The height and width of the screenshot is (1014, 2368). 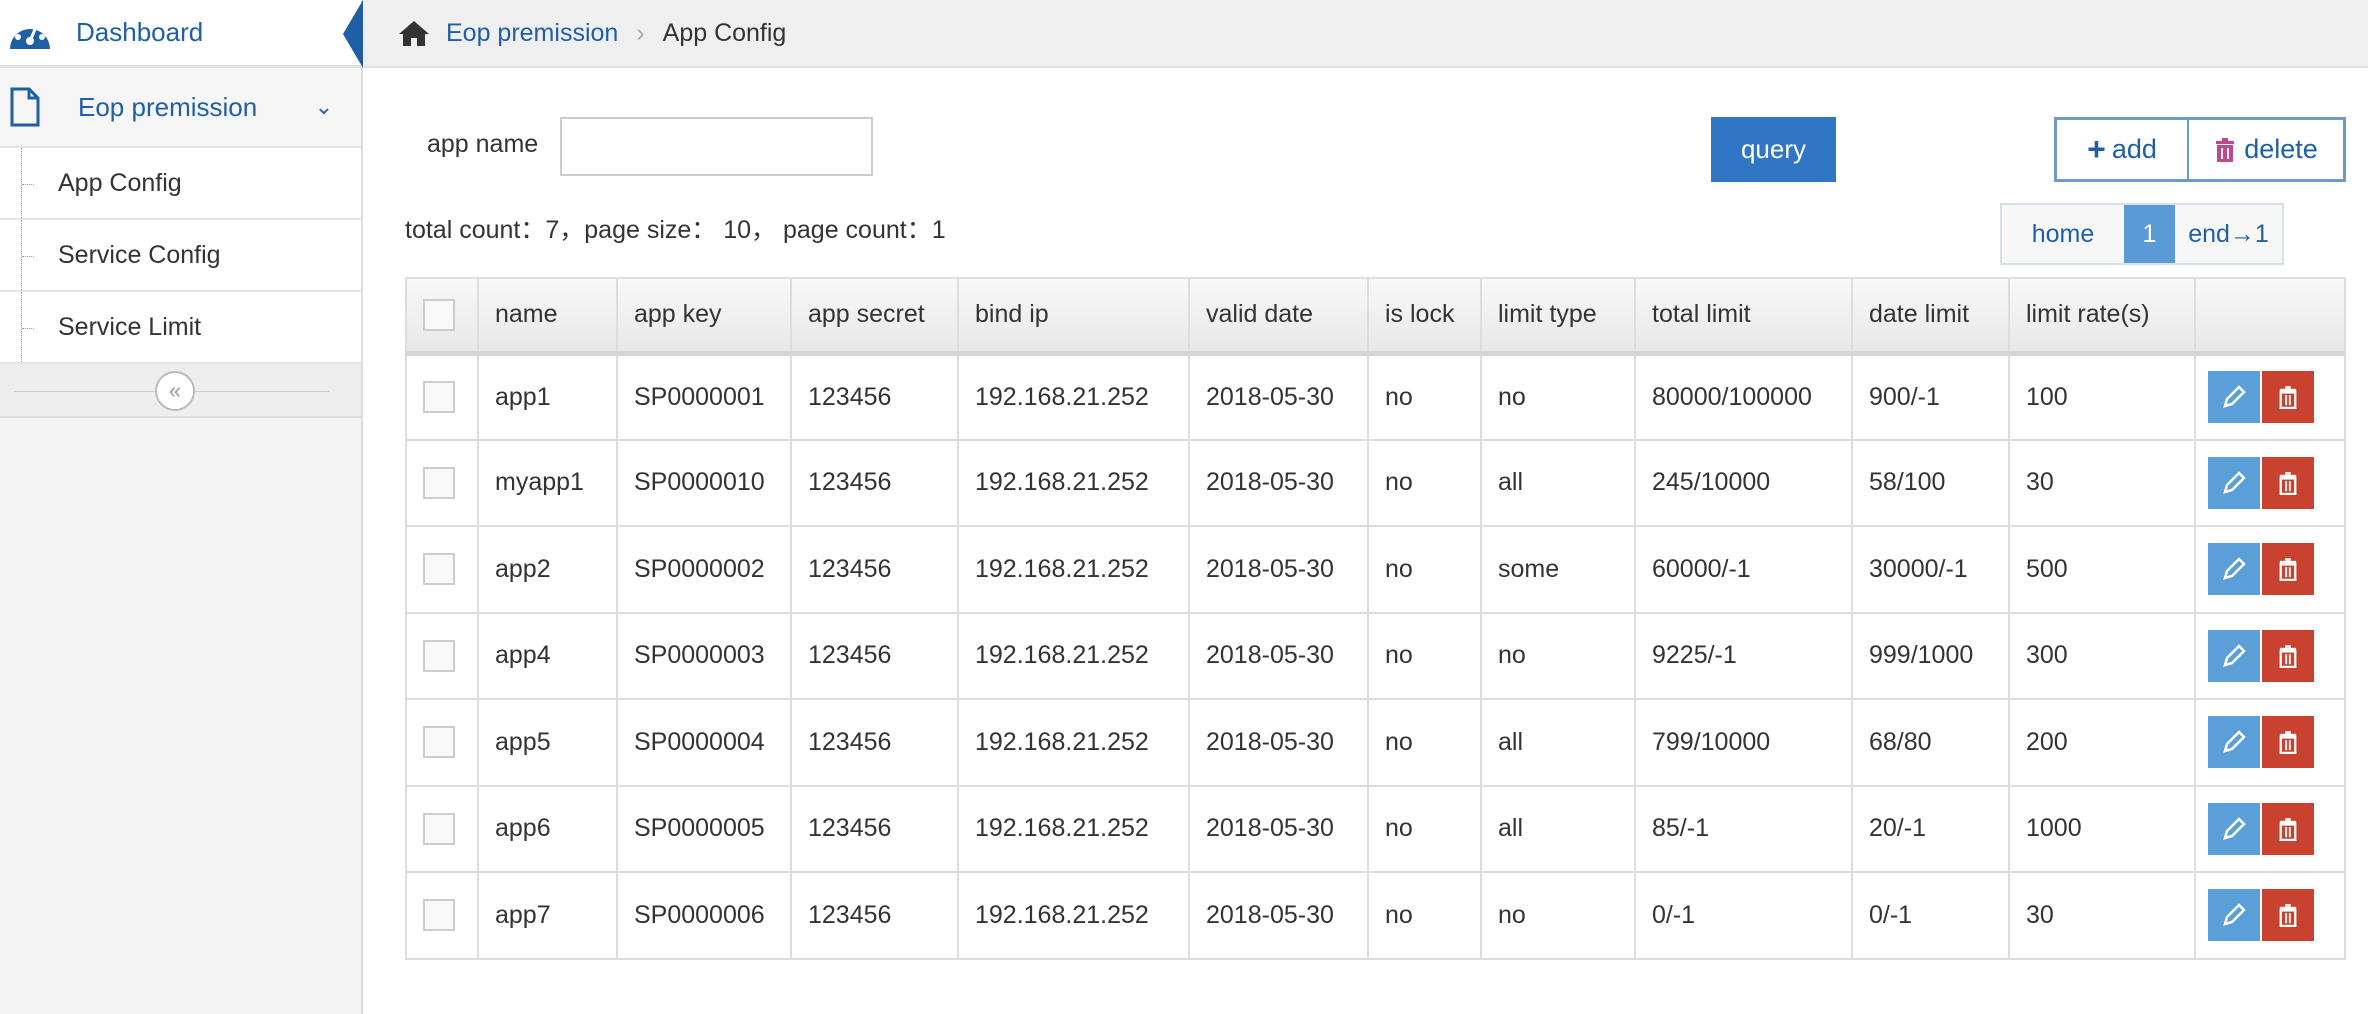 I want to click on select-all-cell, so click(x=442, y=316).